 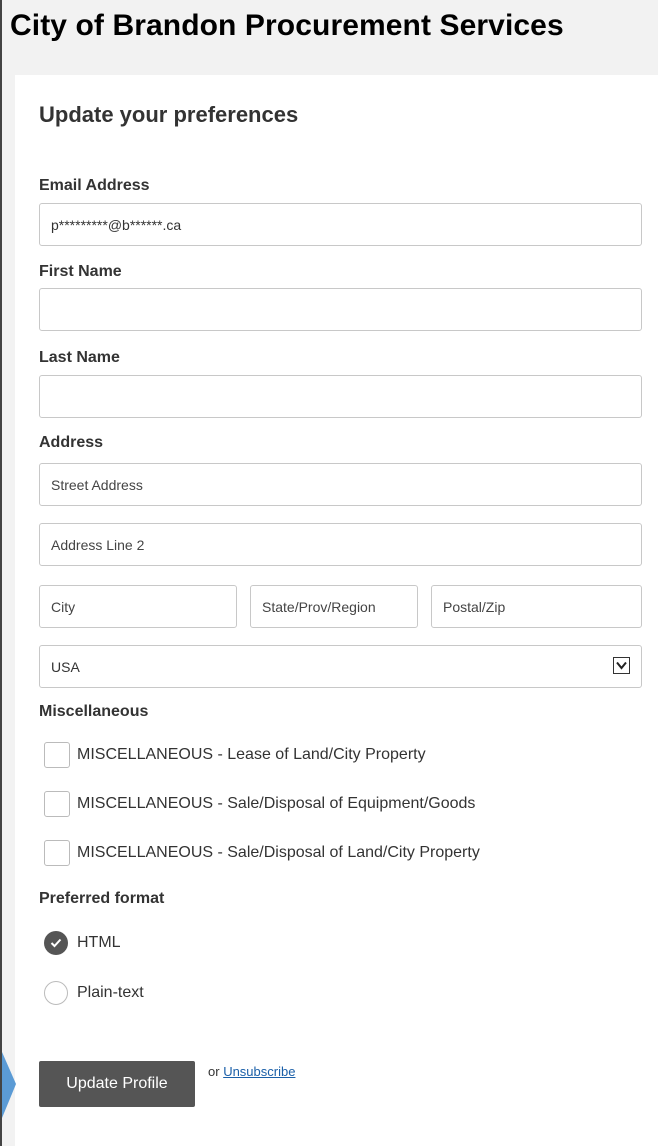 I want to click on last-name-field, so click(x=340, y=396).